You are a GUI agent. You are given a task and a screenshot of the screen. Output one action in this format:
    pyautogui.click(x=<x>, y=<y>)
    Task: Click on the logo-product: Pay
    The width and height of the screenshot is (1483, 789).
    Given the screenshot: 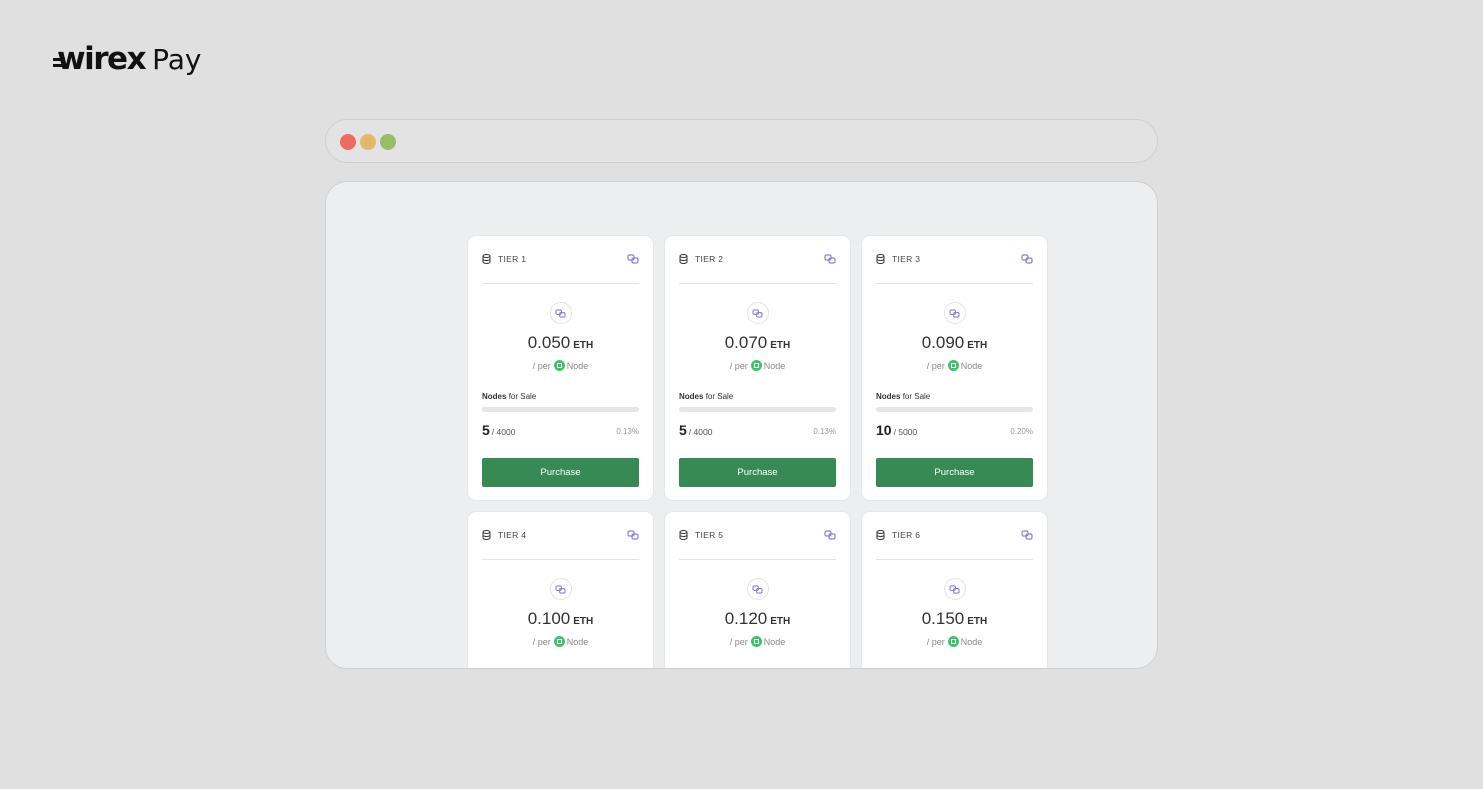 What is the action you would take?
    pyautogui.click(x=177, y=59)
    